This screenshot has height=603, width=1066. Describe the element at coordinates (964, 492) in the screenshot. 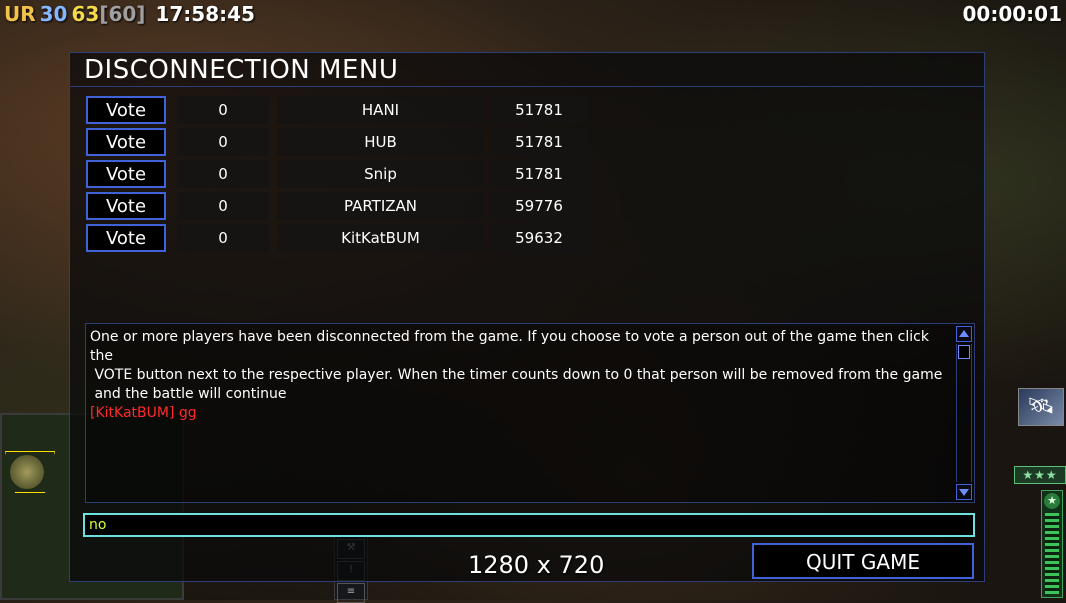

I see `scroll-down-arrow-icon` at that location.